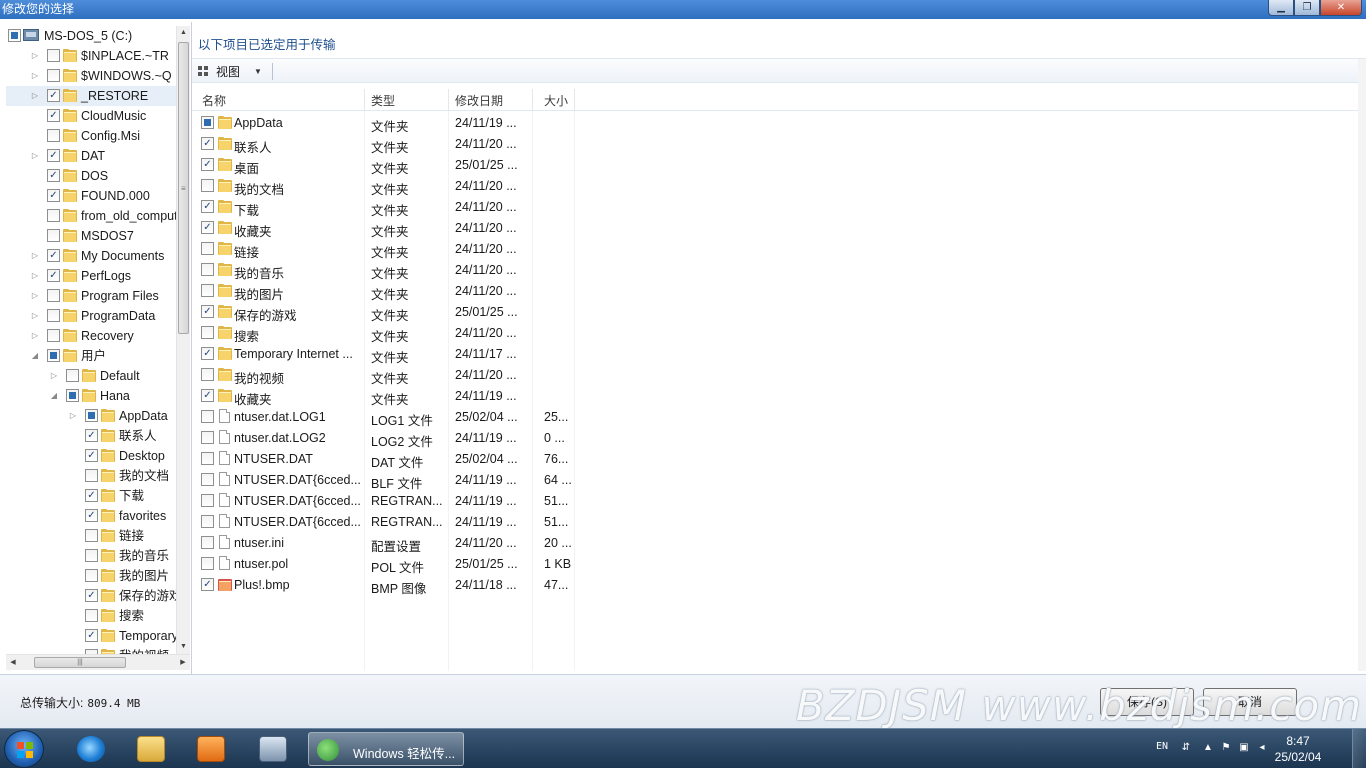 The image size is (1366, 768). I want to click on tree-item: ▷ Default, so click(91, 376).